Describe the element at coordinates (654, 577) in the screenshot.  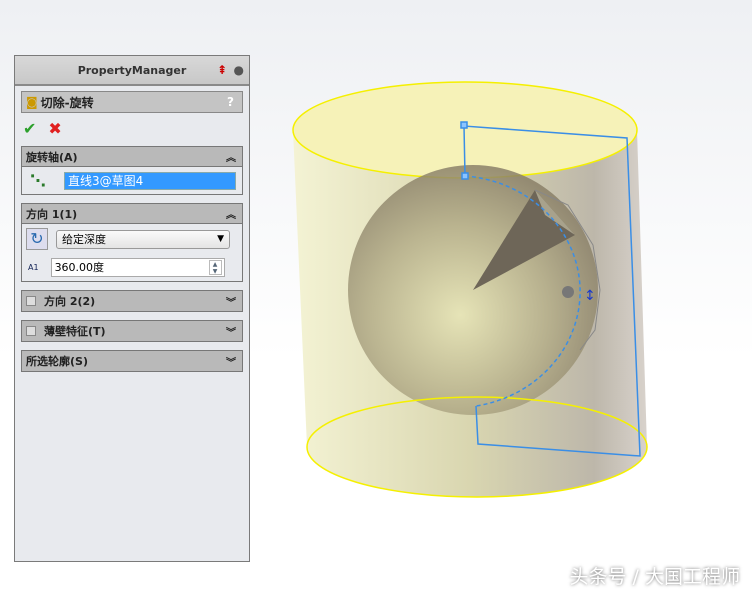
I see `watermark: 头条号 / 大国工程师` at that location.